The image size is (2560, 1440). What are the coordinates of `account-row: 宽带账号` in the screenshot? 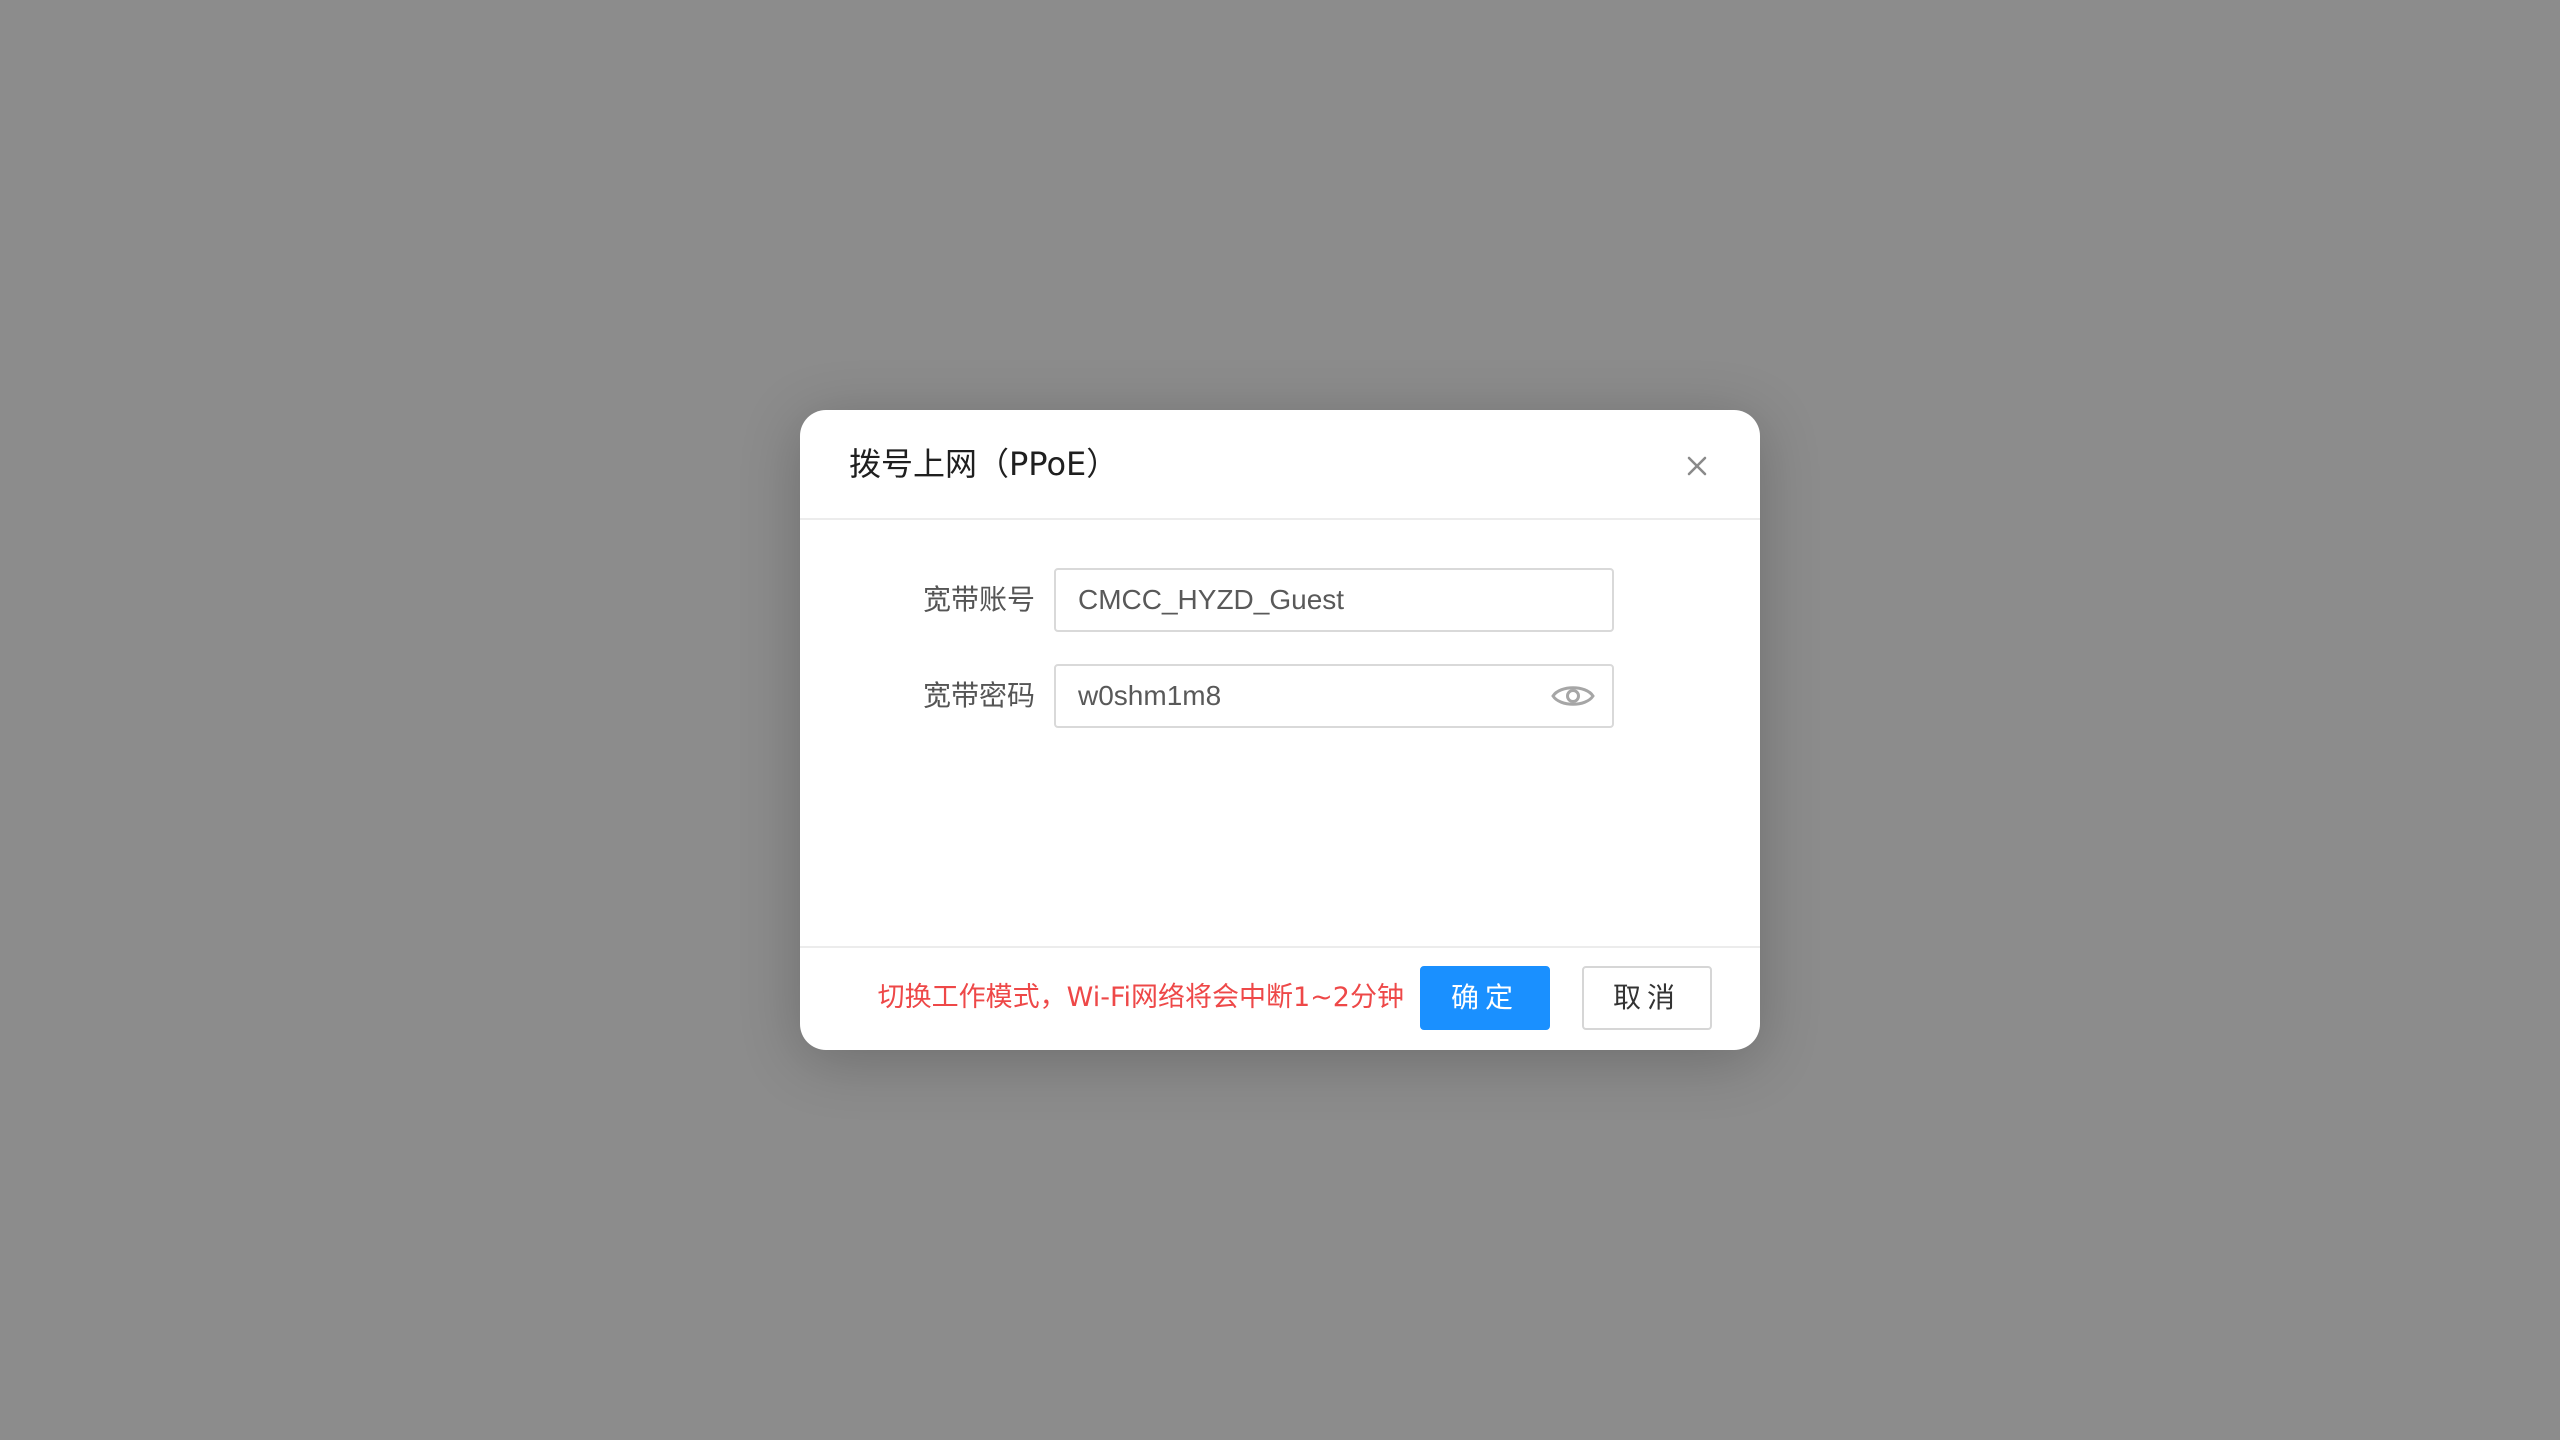 It's located at (1280, 600).